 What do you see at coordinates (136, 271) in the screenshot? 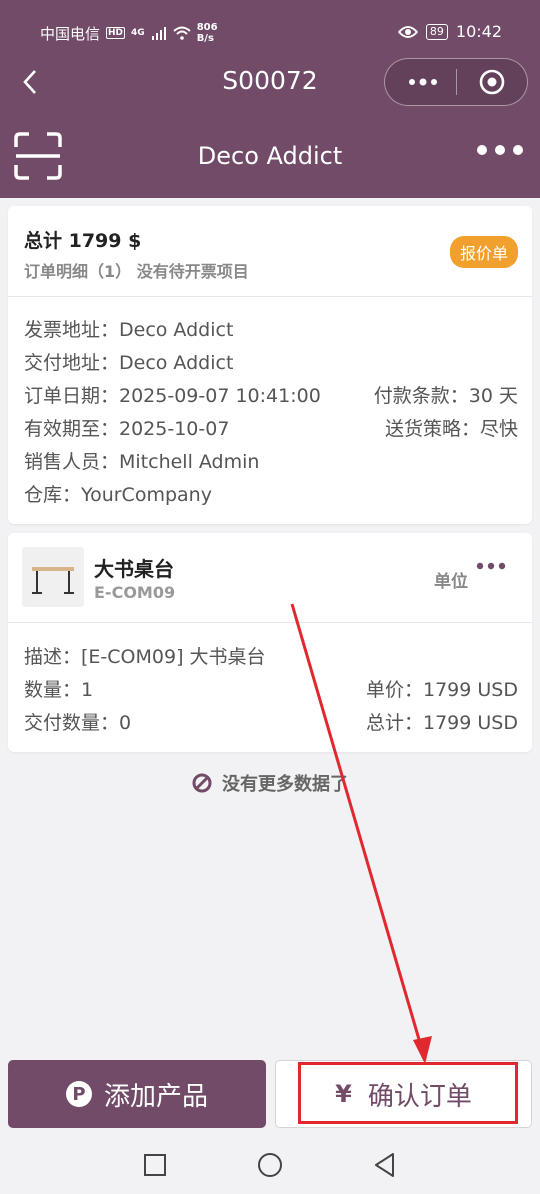
I see `order-line-summary: 订单明细（1） 没有待开票项目` at bounding box center [136, 271].